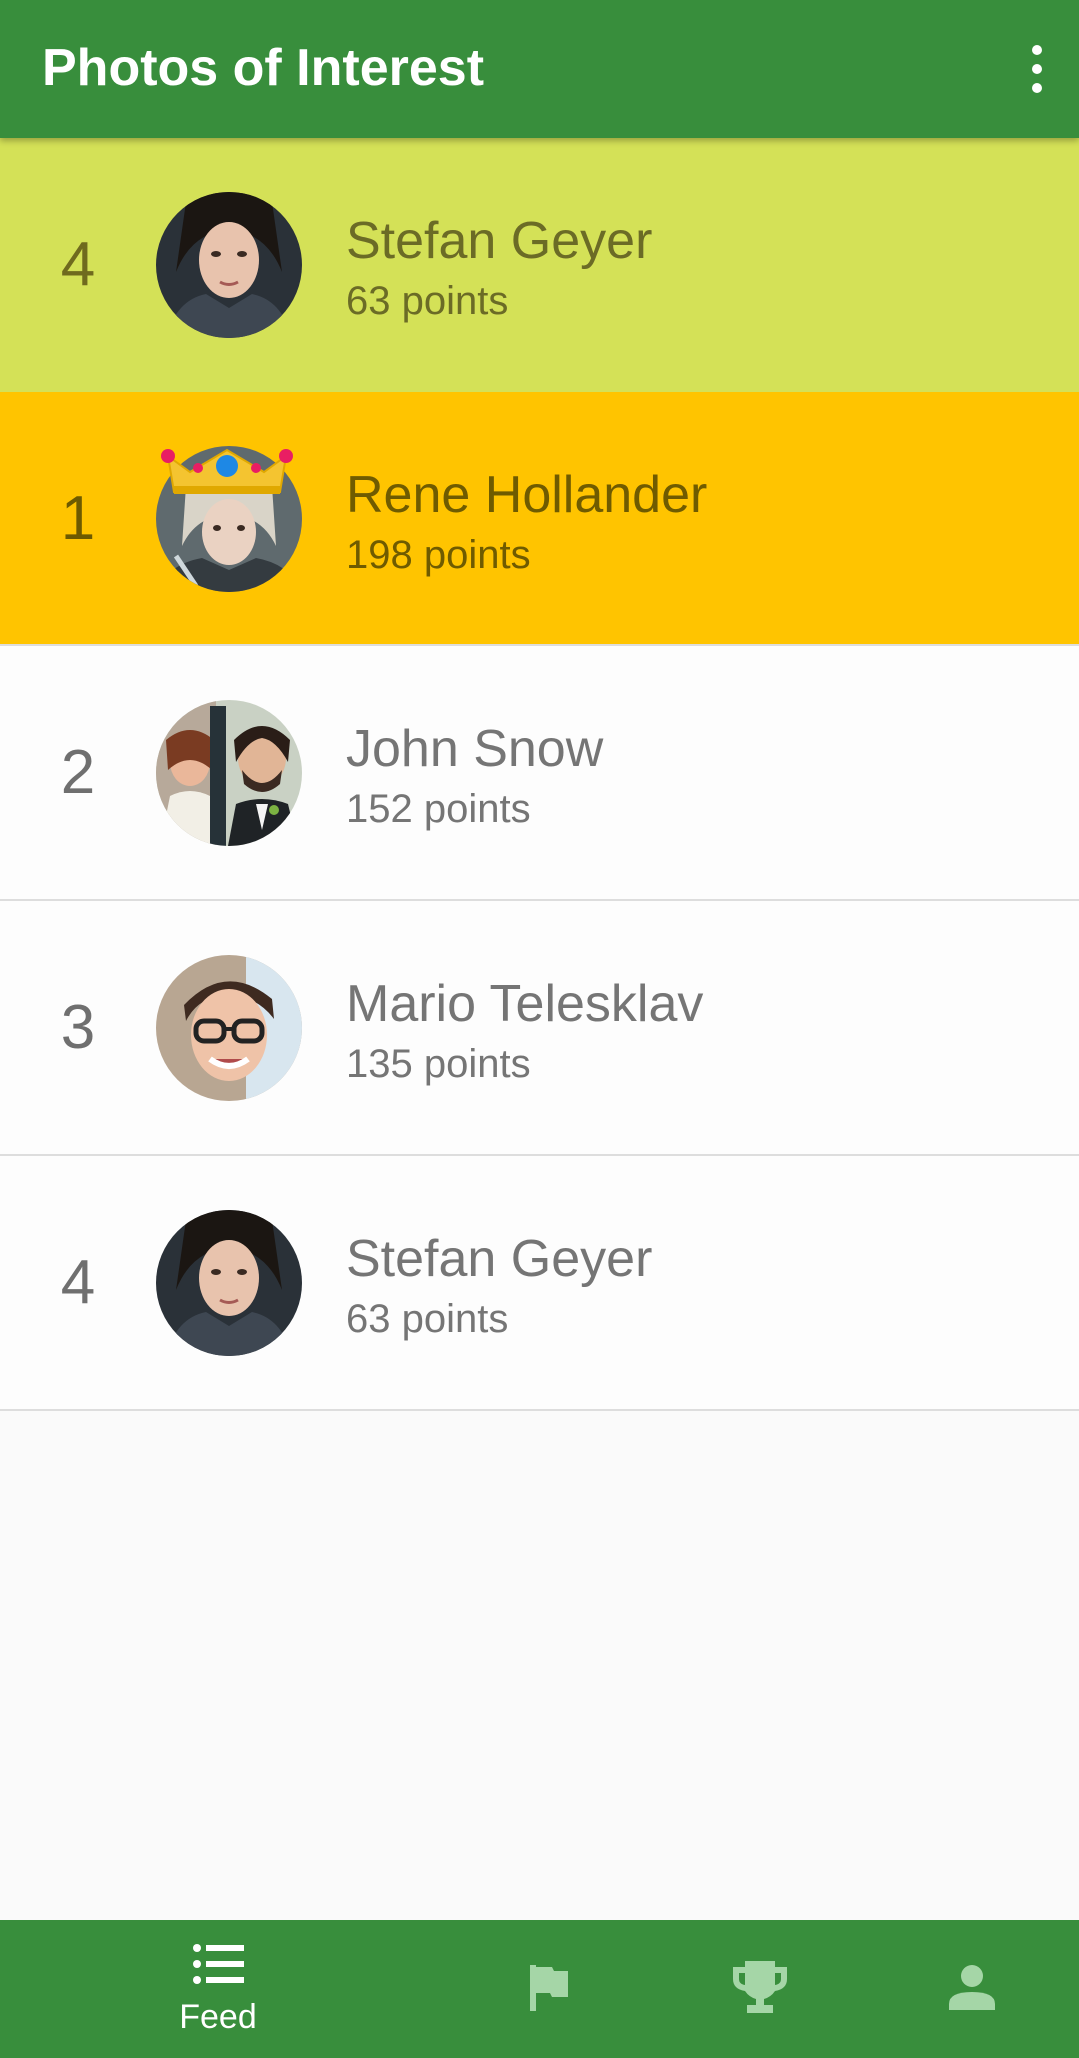 The height and width of the screenshot is (2058, 1079). I want to click on current-user-row: 4 Stefan Geyer 63 points, so click(539, 265).